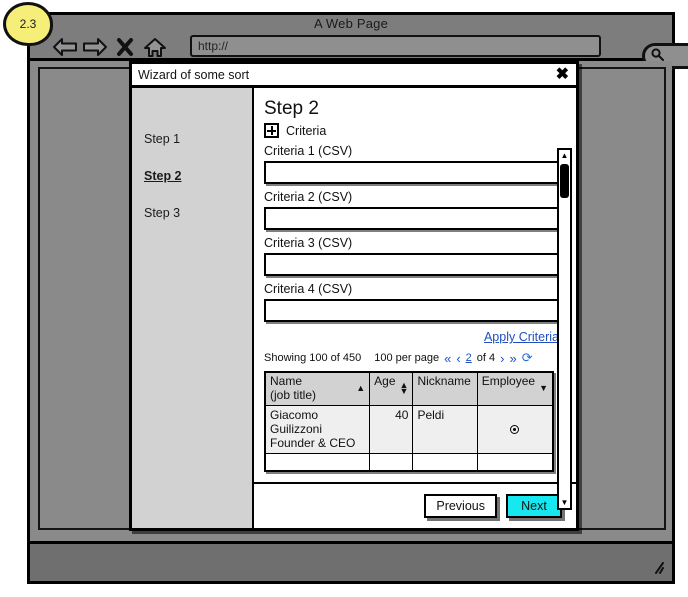  Describe the element at coordinates (308, 151) in the screenshot. I see `criteria-1-label: Criteria 1 (CSV)` at that location.